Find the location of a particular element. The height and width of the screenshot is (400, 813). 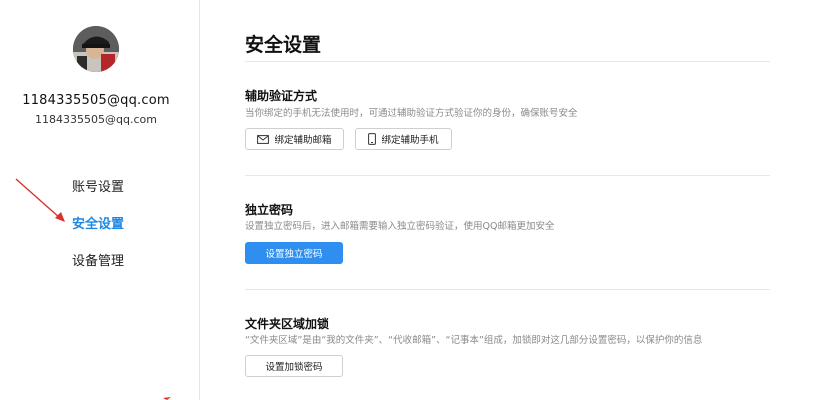

avatar is located at coordinates (96, 49).